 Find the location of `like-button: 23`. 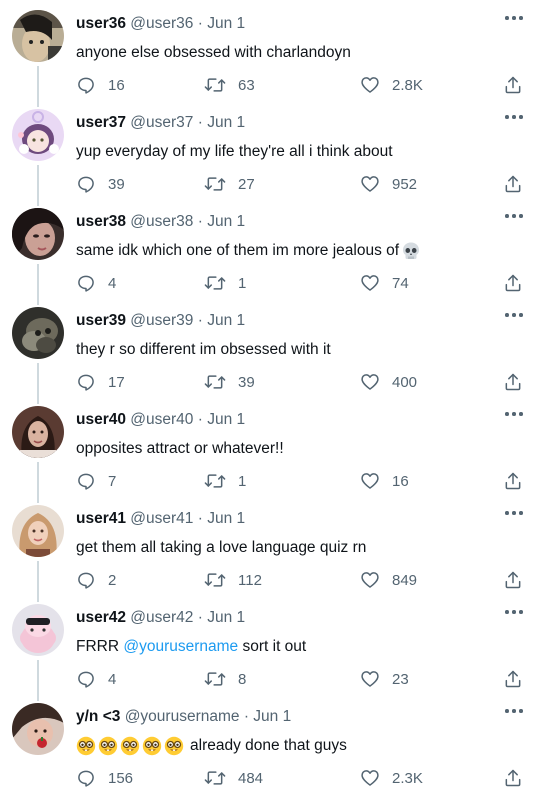

like-button: 23 is located at coordinates (384, 679).